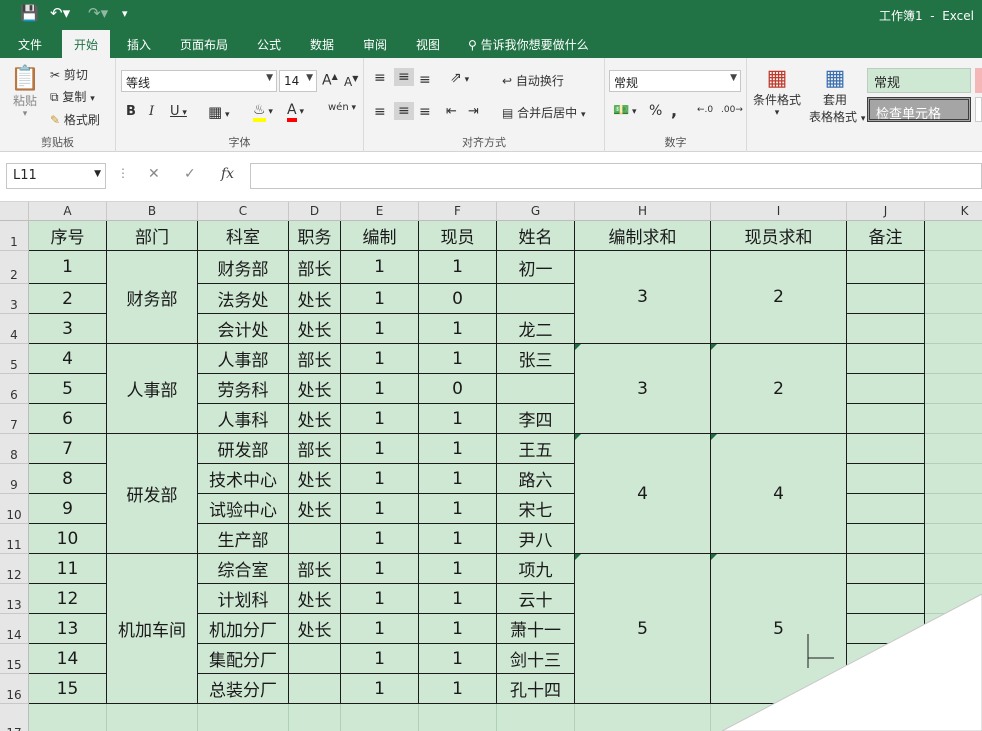  I want to click on customize-quick-access-icon: ▾, so click(125, 13).